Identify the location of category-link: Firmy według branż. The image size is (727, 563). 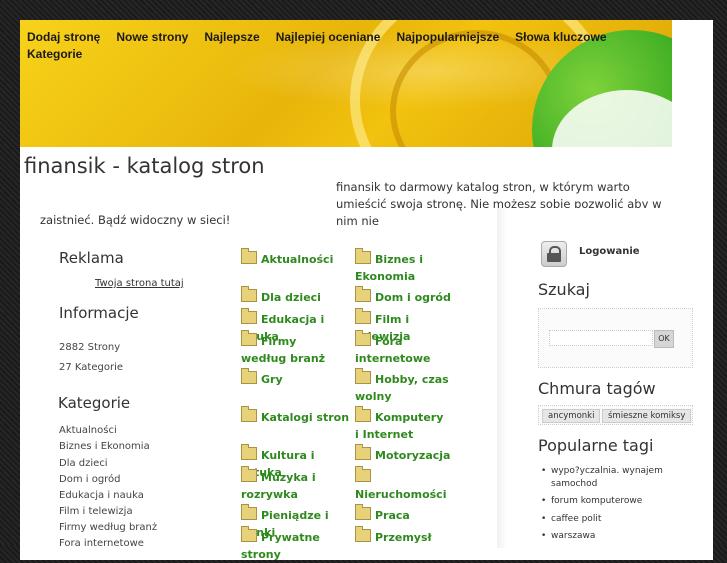
(291, 348).